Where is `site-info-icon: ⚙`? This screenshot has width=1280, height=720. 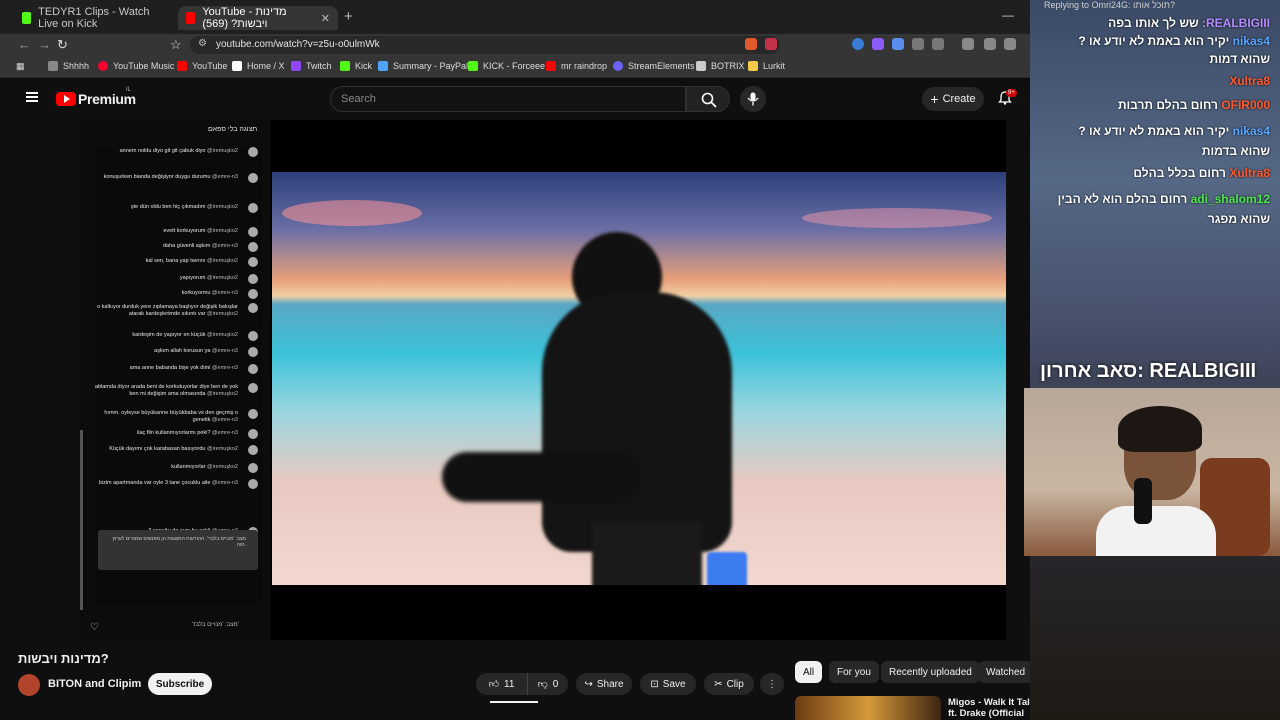
site-info-icon: ⚙ is located at coordinates (202, 43).